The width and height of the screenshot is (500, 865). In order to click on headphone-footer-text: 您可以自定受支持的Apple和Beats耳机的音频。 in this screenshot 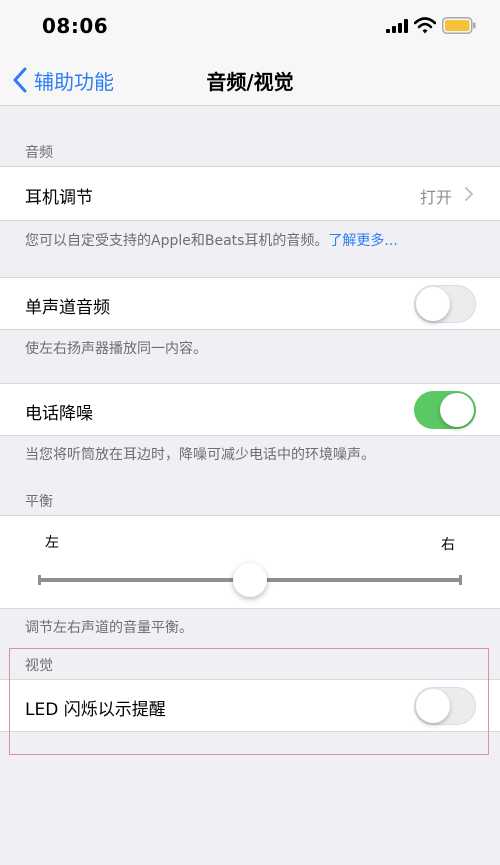, I will do `click(177, 241)`.